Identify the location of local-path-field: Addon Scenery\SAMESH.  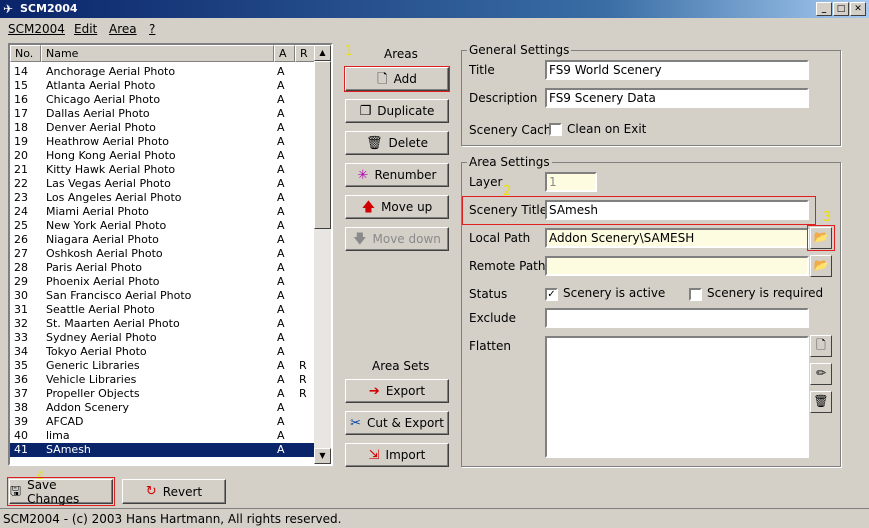
(677, 238).